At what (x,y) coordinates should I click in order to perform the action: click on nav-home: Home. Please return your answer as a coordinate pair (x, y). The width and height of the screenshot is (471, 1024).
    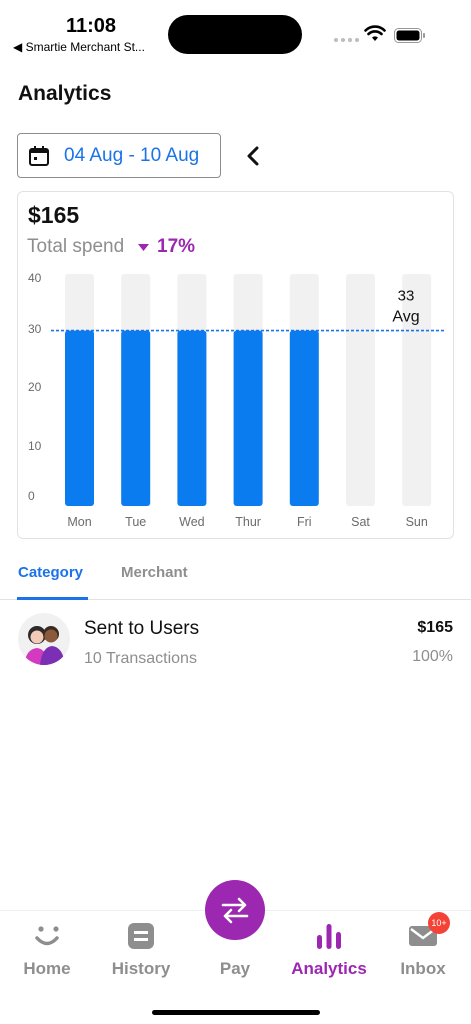
    Looking at the image, I should click on (47, 950).